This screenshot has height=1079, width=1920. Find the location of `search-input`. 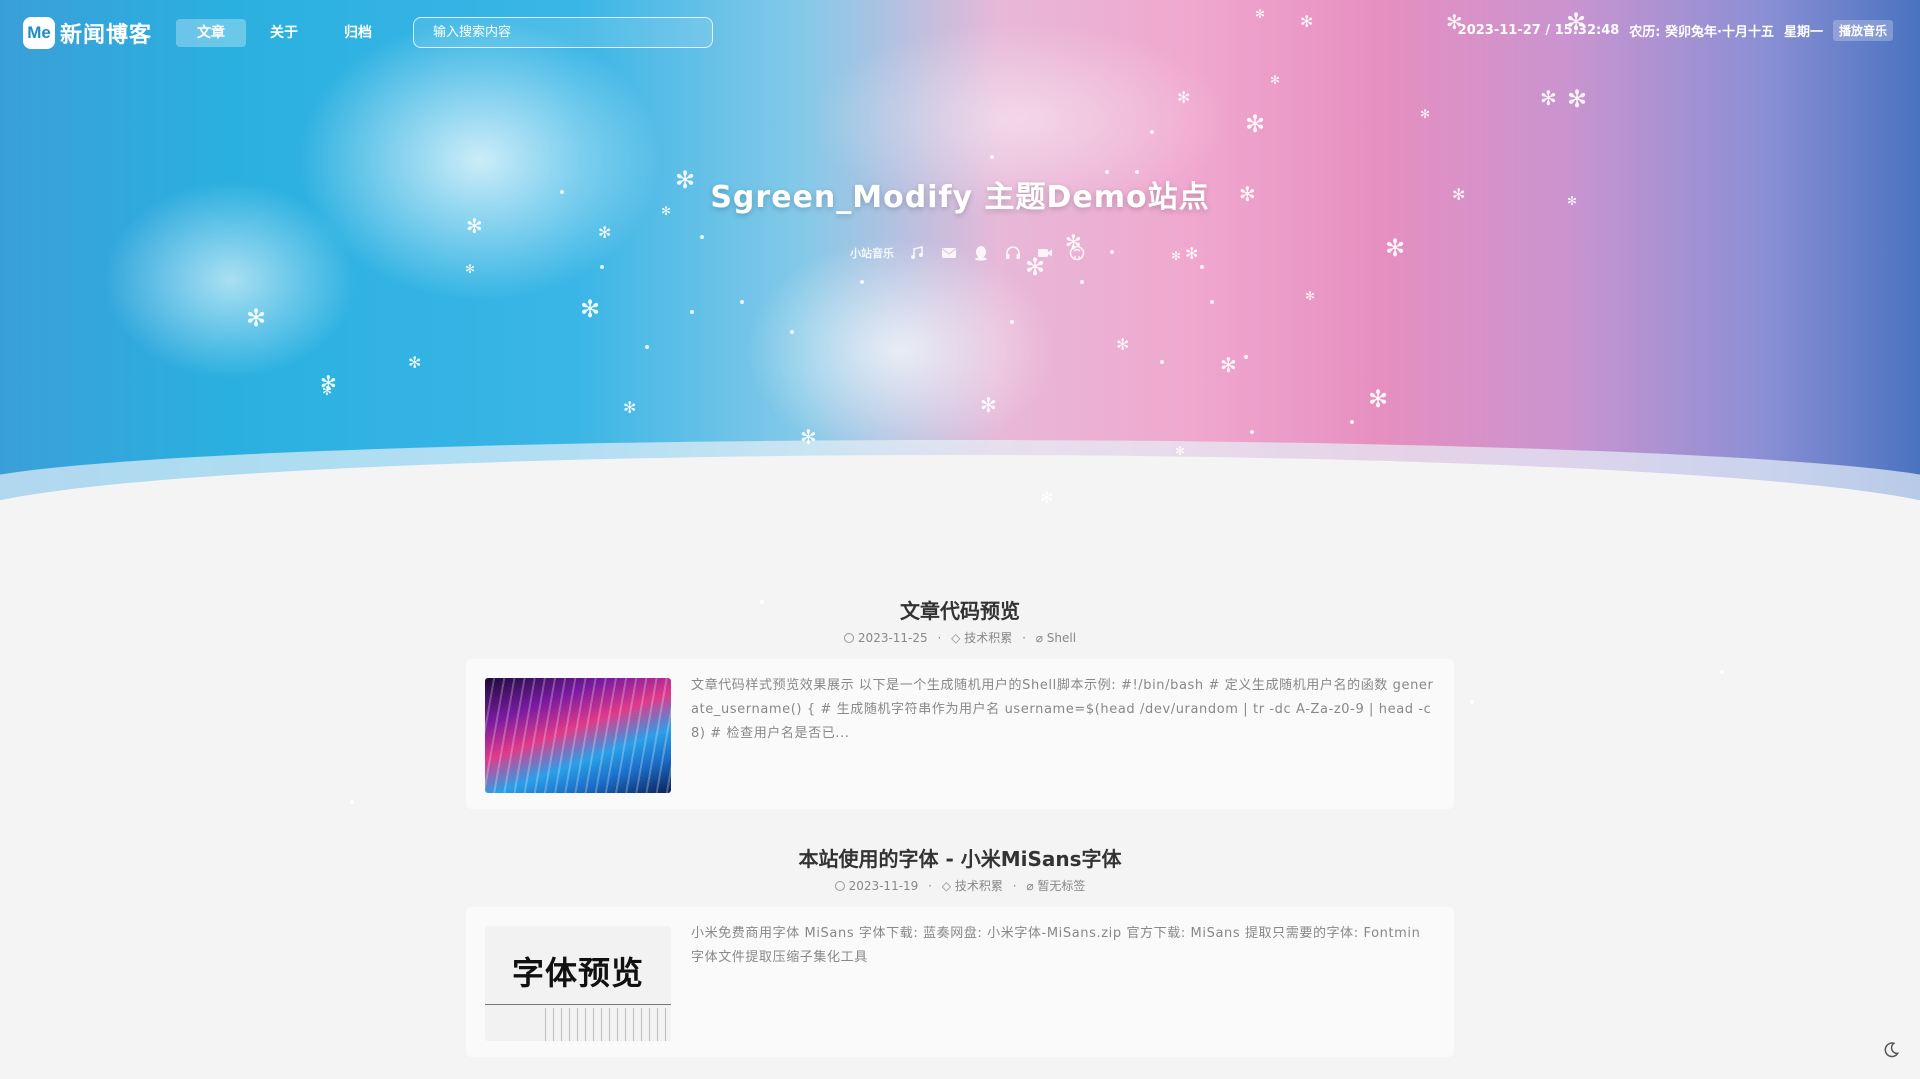

search-input is located at coordinates (563, 32).